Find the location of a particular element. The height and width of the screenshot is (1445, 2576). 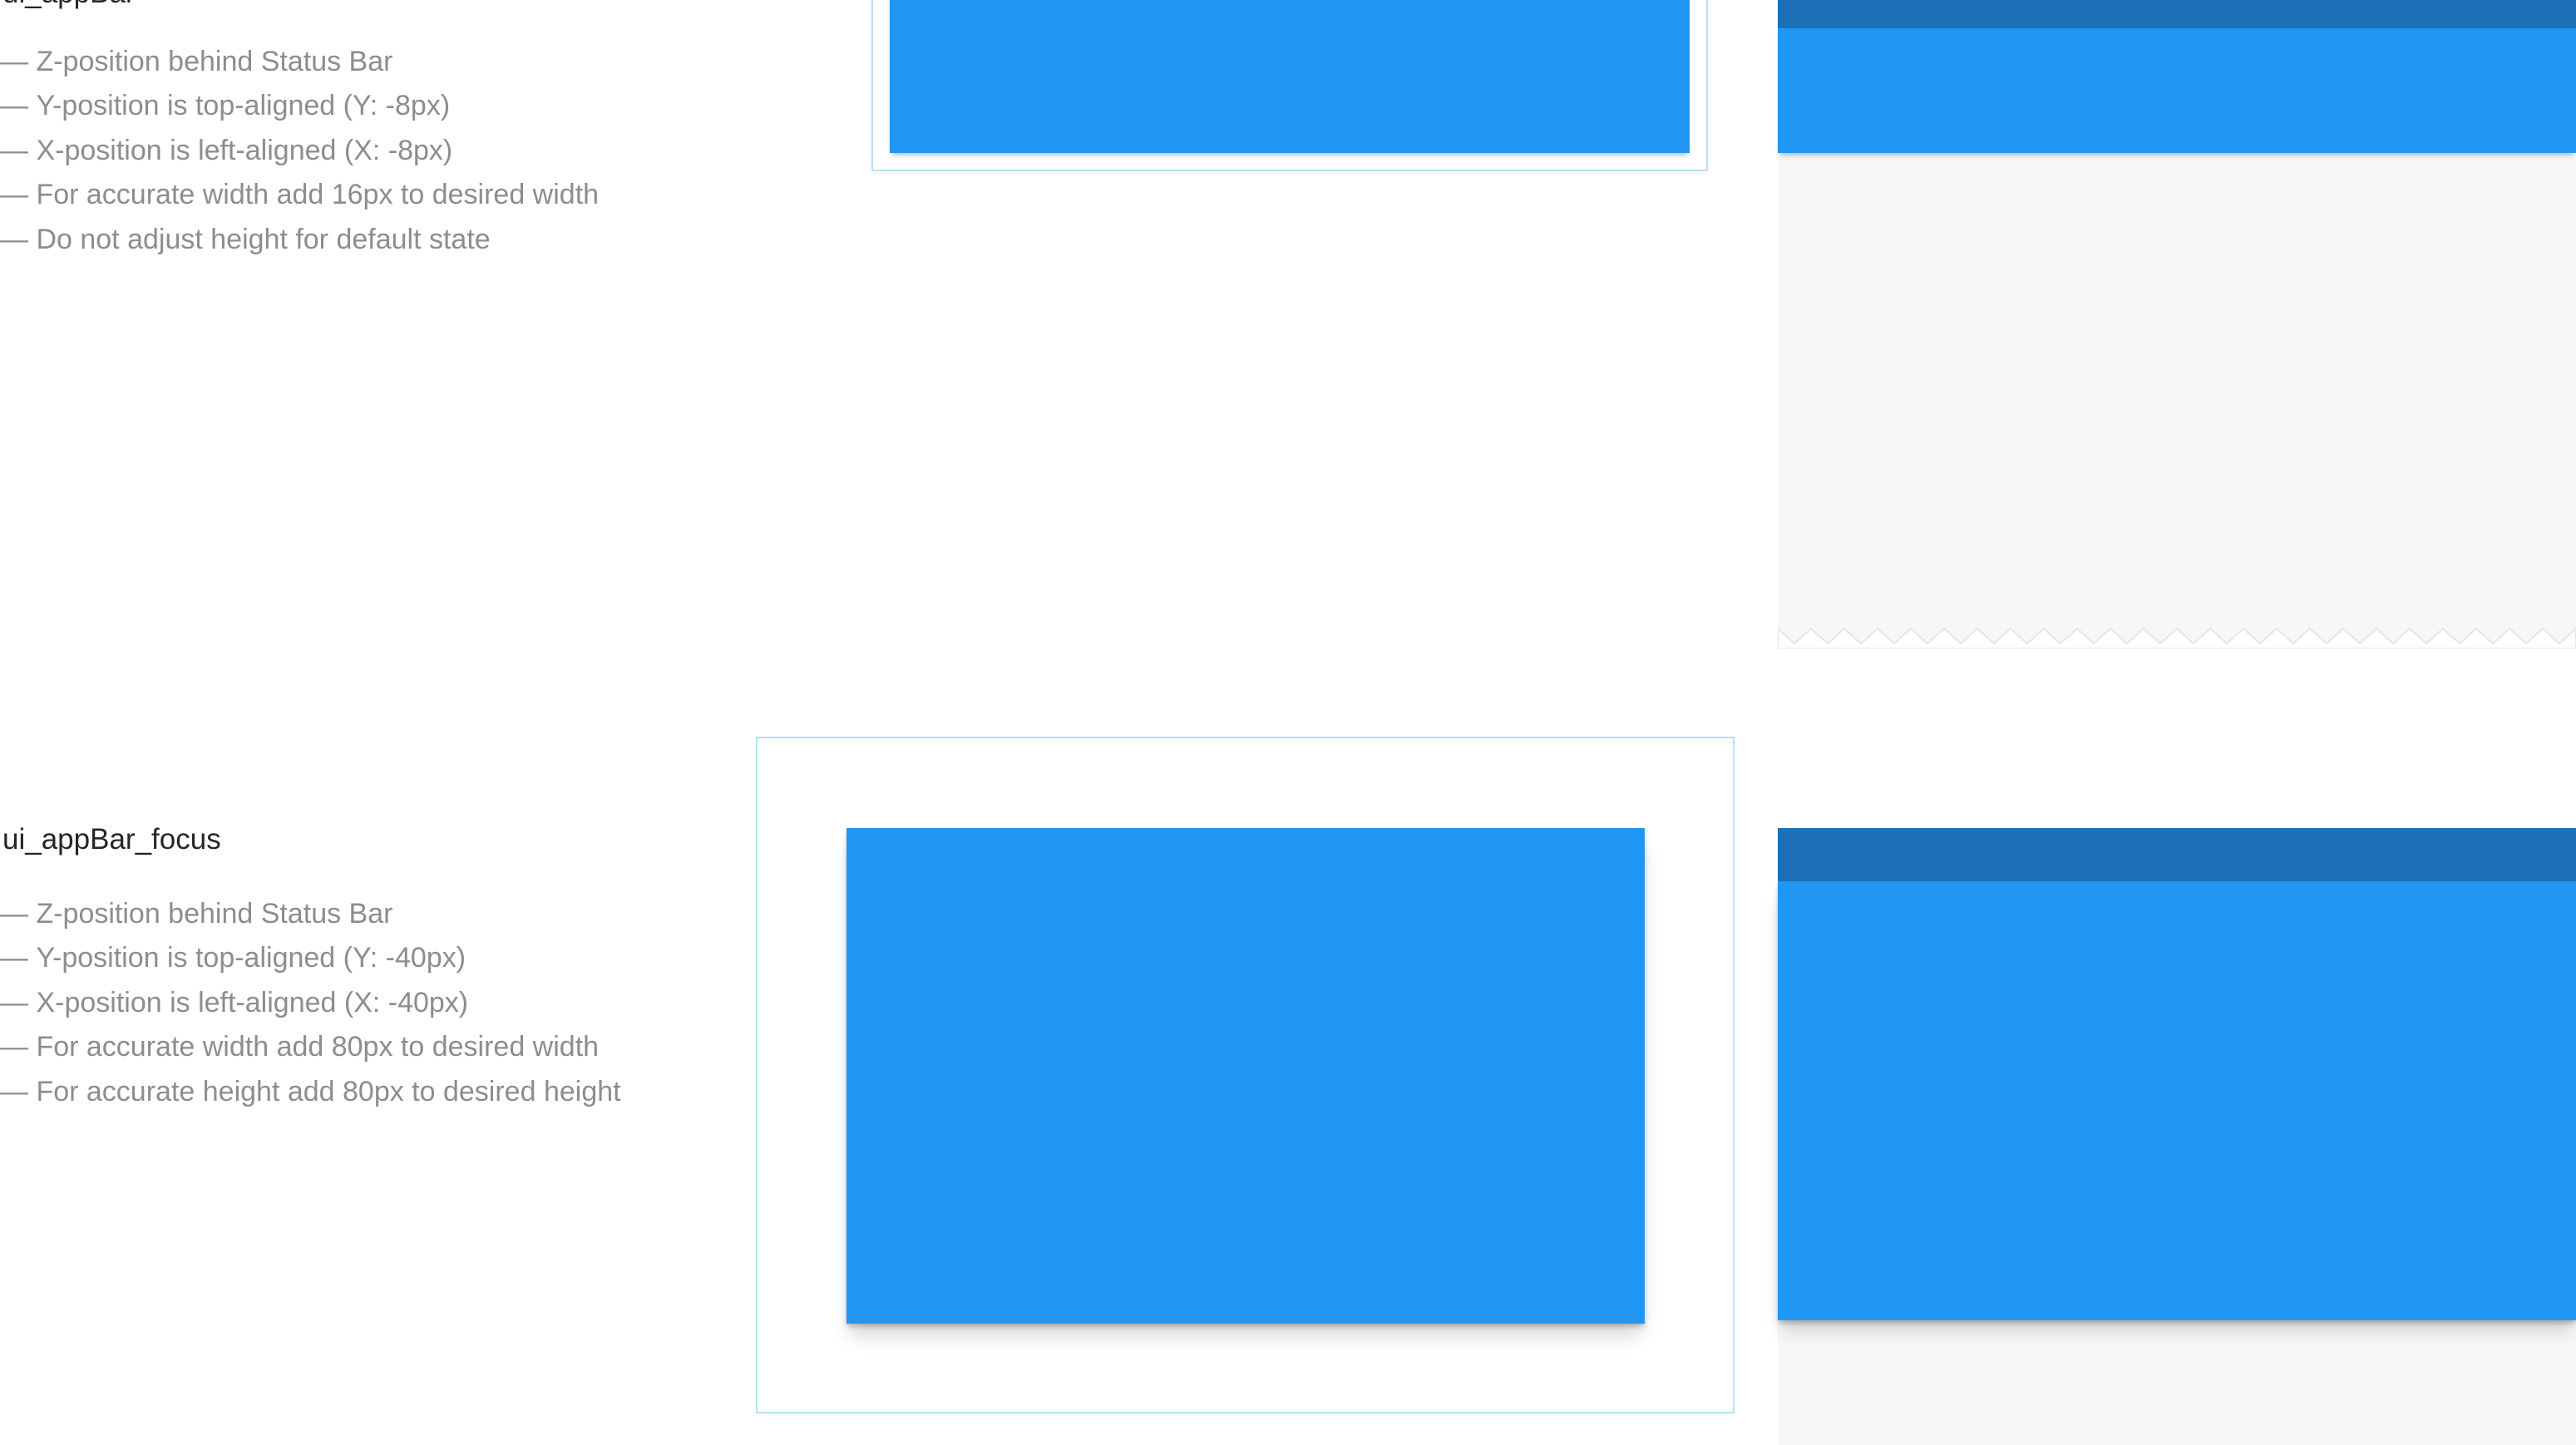

spec-note: Y-position is top-aligned (Y: -8px) is located at coordinates (299, 106).